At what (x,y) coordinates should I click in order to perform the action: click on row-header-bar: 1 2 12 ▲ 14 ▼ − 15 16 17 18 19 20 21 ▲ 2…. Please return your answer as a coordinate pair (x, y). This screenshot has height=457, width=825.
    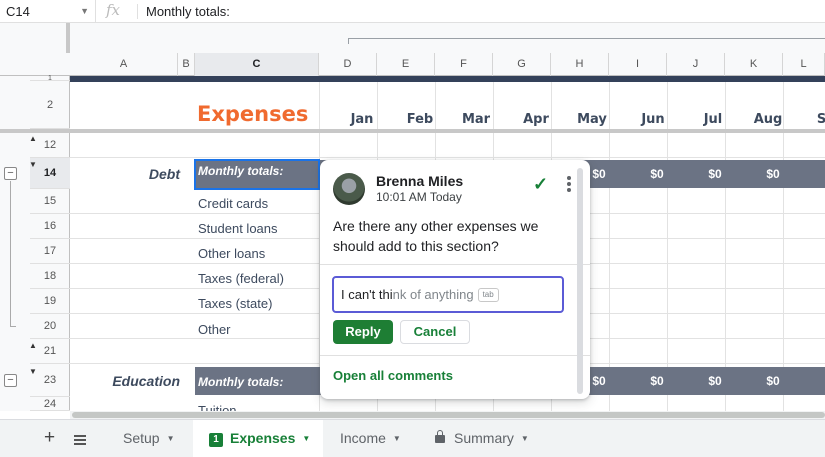
    Looking at the image, I should click on (35, 243).